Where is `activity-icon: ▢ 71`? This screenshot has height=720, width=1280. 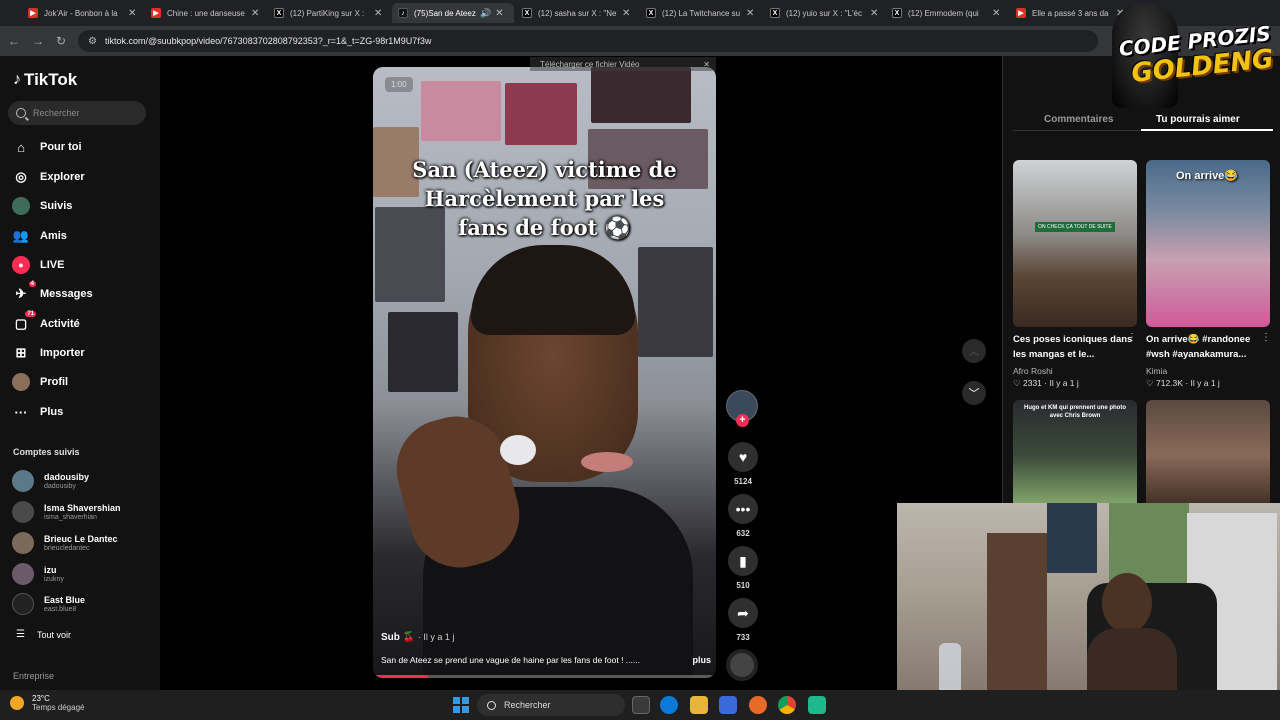 activity-icon: ▢ 71 is located at coordinates (25, 321).